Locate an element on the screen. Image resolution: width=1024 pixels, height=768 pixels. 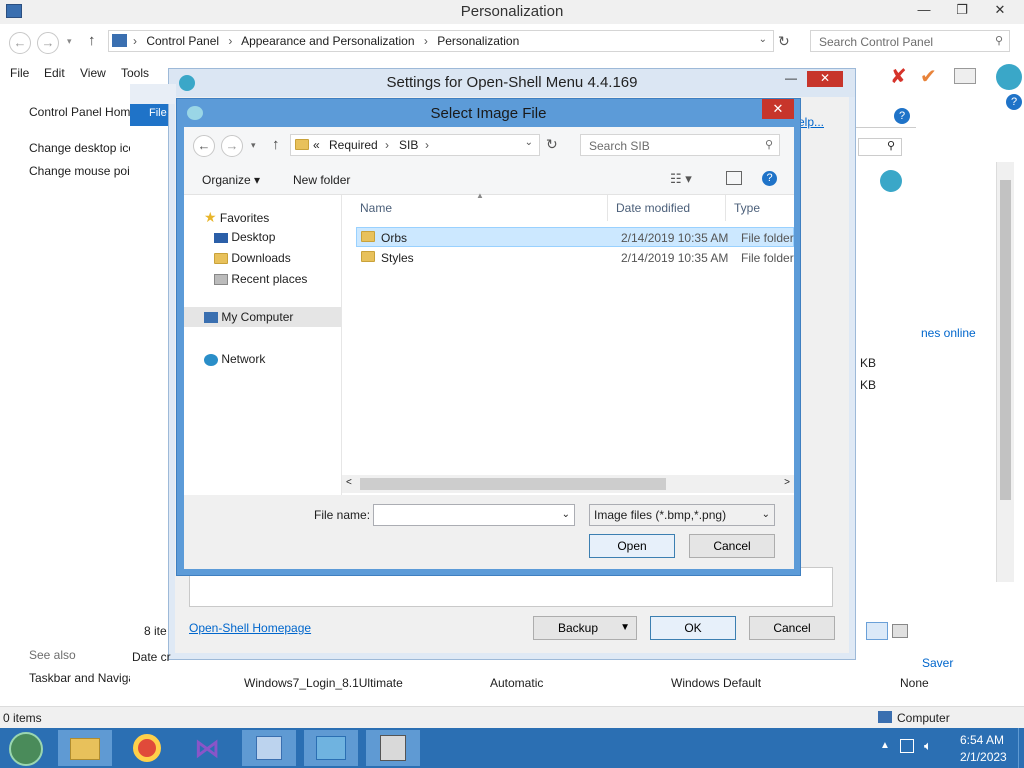
column-type: Type is located at coordinates (760, 208).